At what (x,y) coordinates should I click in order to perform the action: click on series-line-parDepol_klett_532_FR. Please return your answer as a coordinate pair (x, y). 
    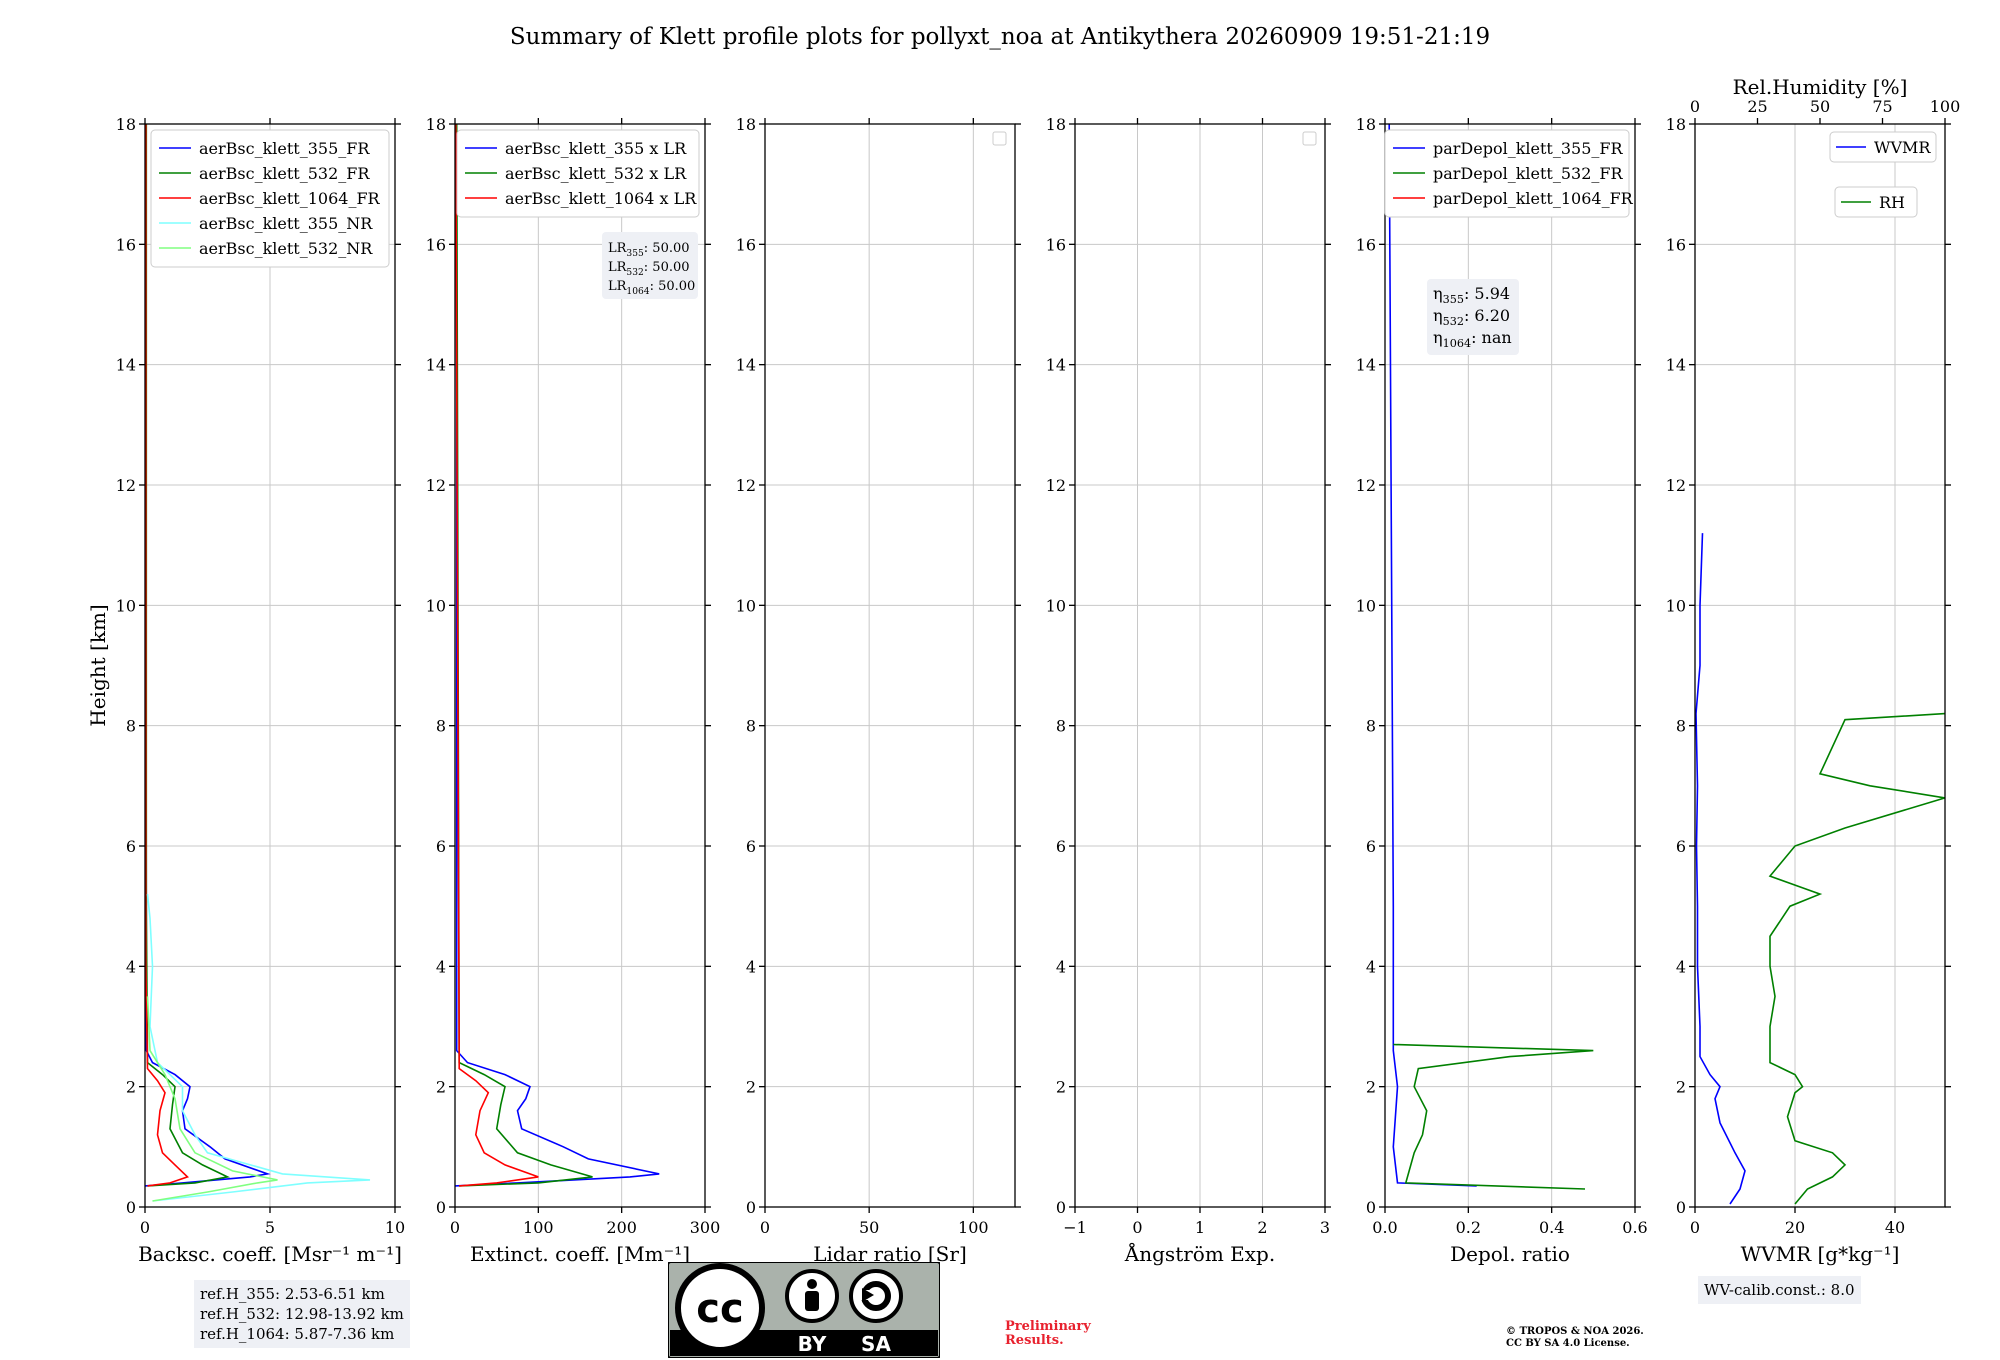
    Looking at the image, I should click on (1493, 1116).